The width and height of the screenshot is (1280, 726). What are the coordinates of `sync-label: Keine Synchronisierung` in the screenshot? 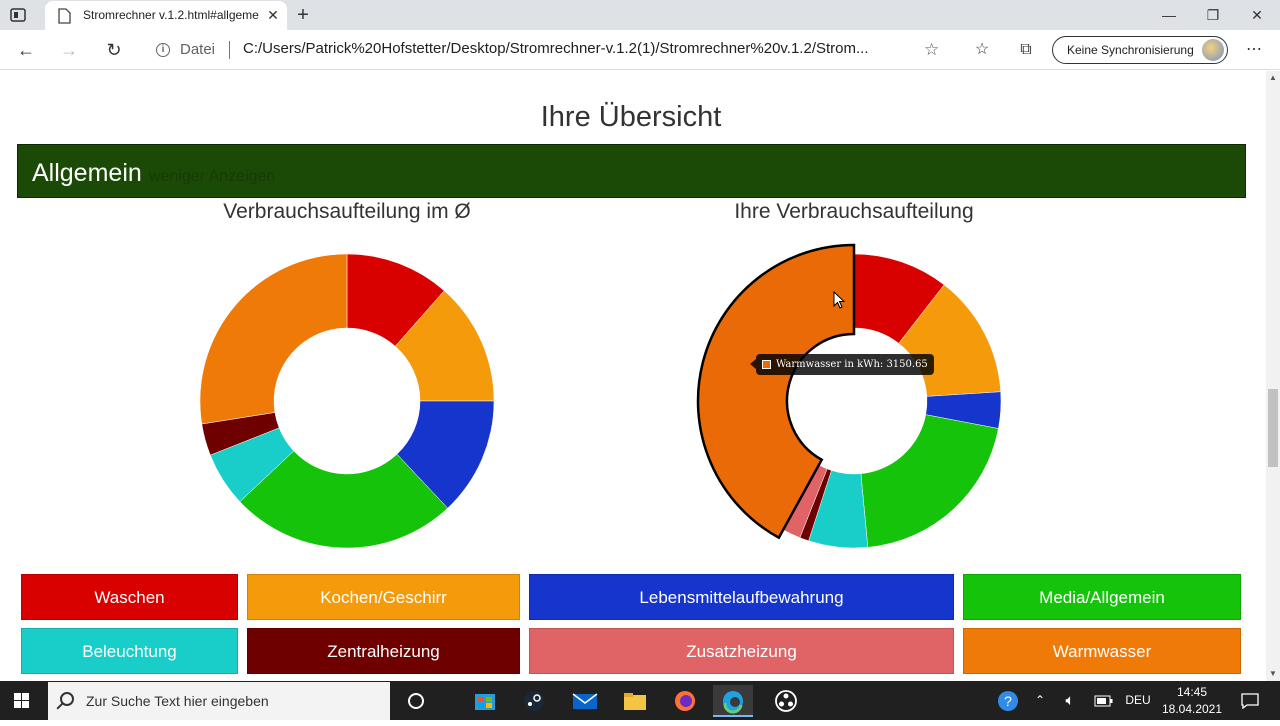 It's located at (1130, 50).